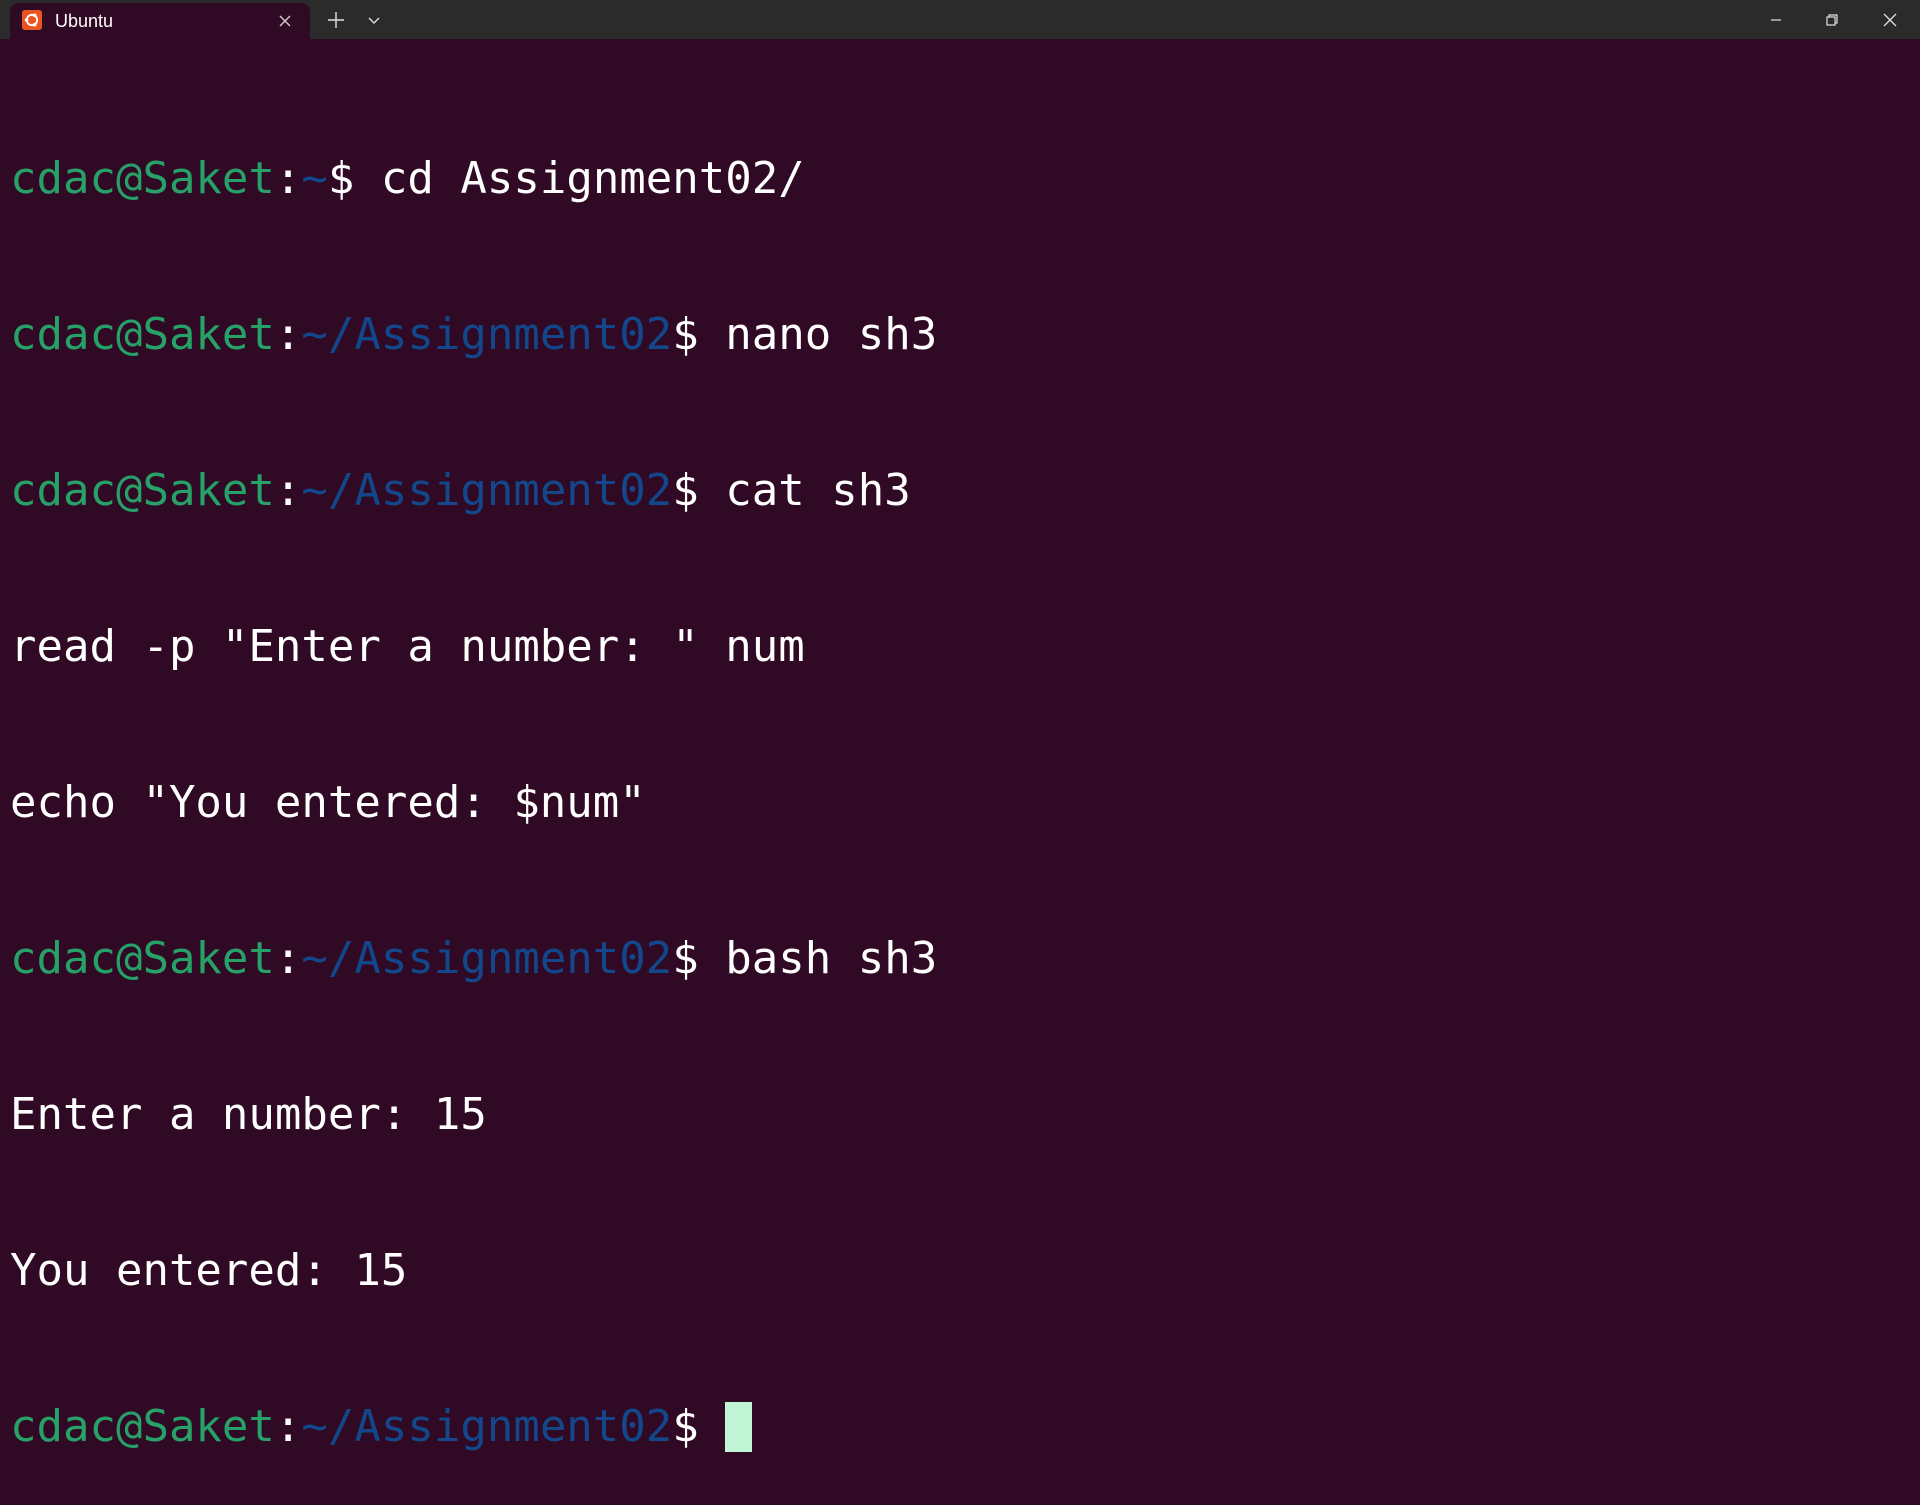 This screenshot has height=1505, width=1920. What do you see at coordinates (407, 646) in the screenshot?
I see `output-line: read -p "Enter a number: " num` at bounding box center [407, 646].